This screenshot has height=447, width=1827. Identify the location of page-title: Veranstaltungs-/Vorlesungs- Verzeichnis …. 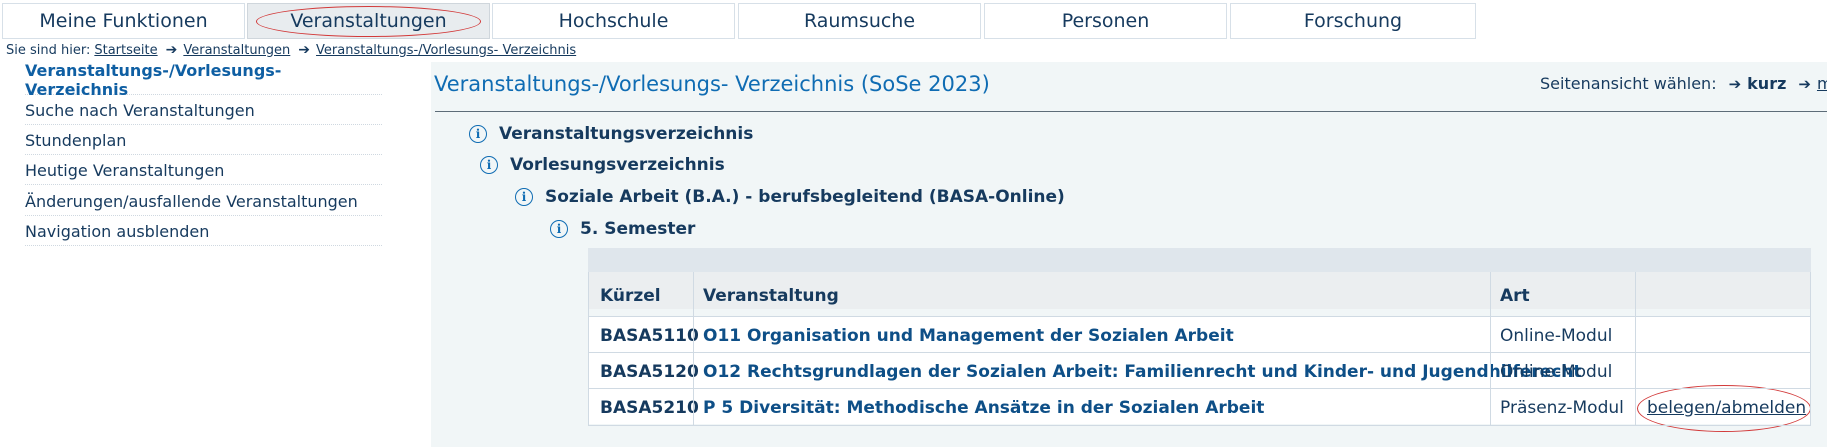
(712, 84).